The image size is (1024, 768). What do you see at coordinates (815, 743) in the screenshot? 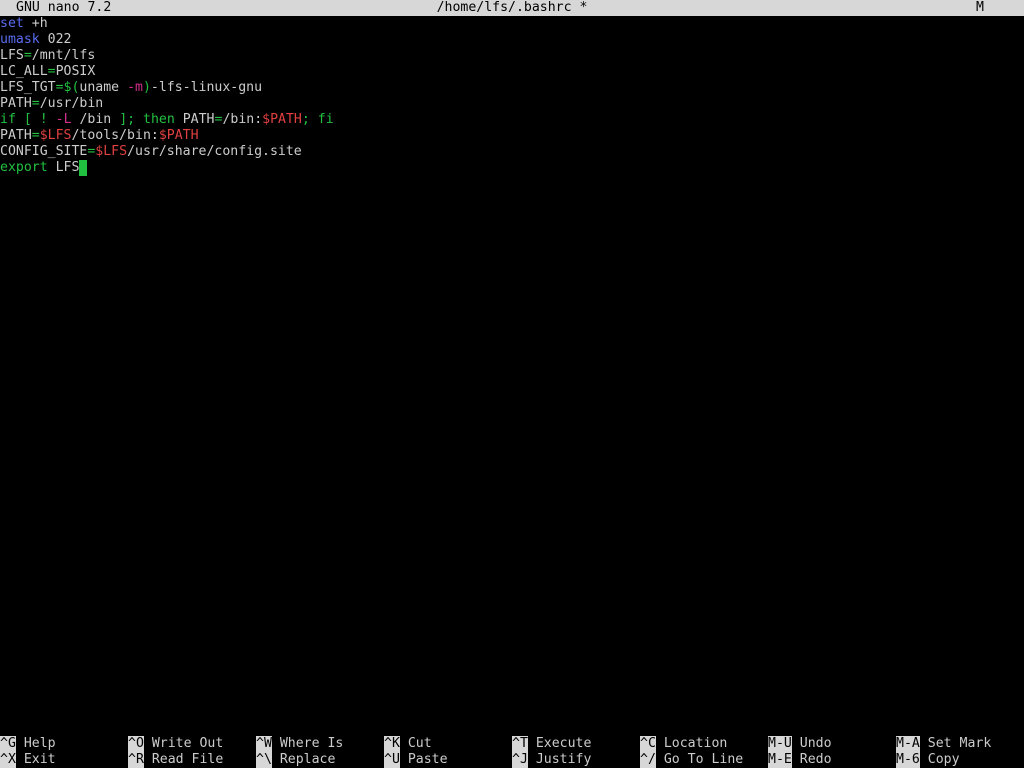
I see `shortcut-label: Undo` at bounding box center [815, 743].